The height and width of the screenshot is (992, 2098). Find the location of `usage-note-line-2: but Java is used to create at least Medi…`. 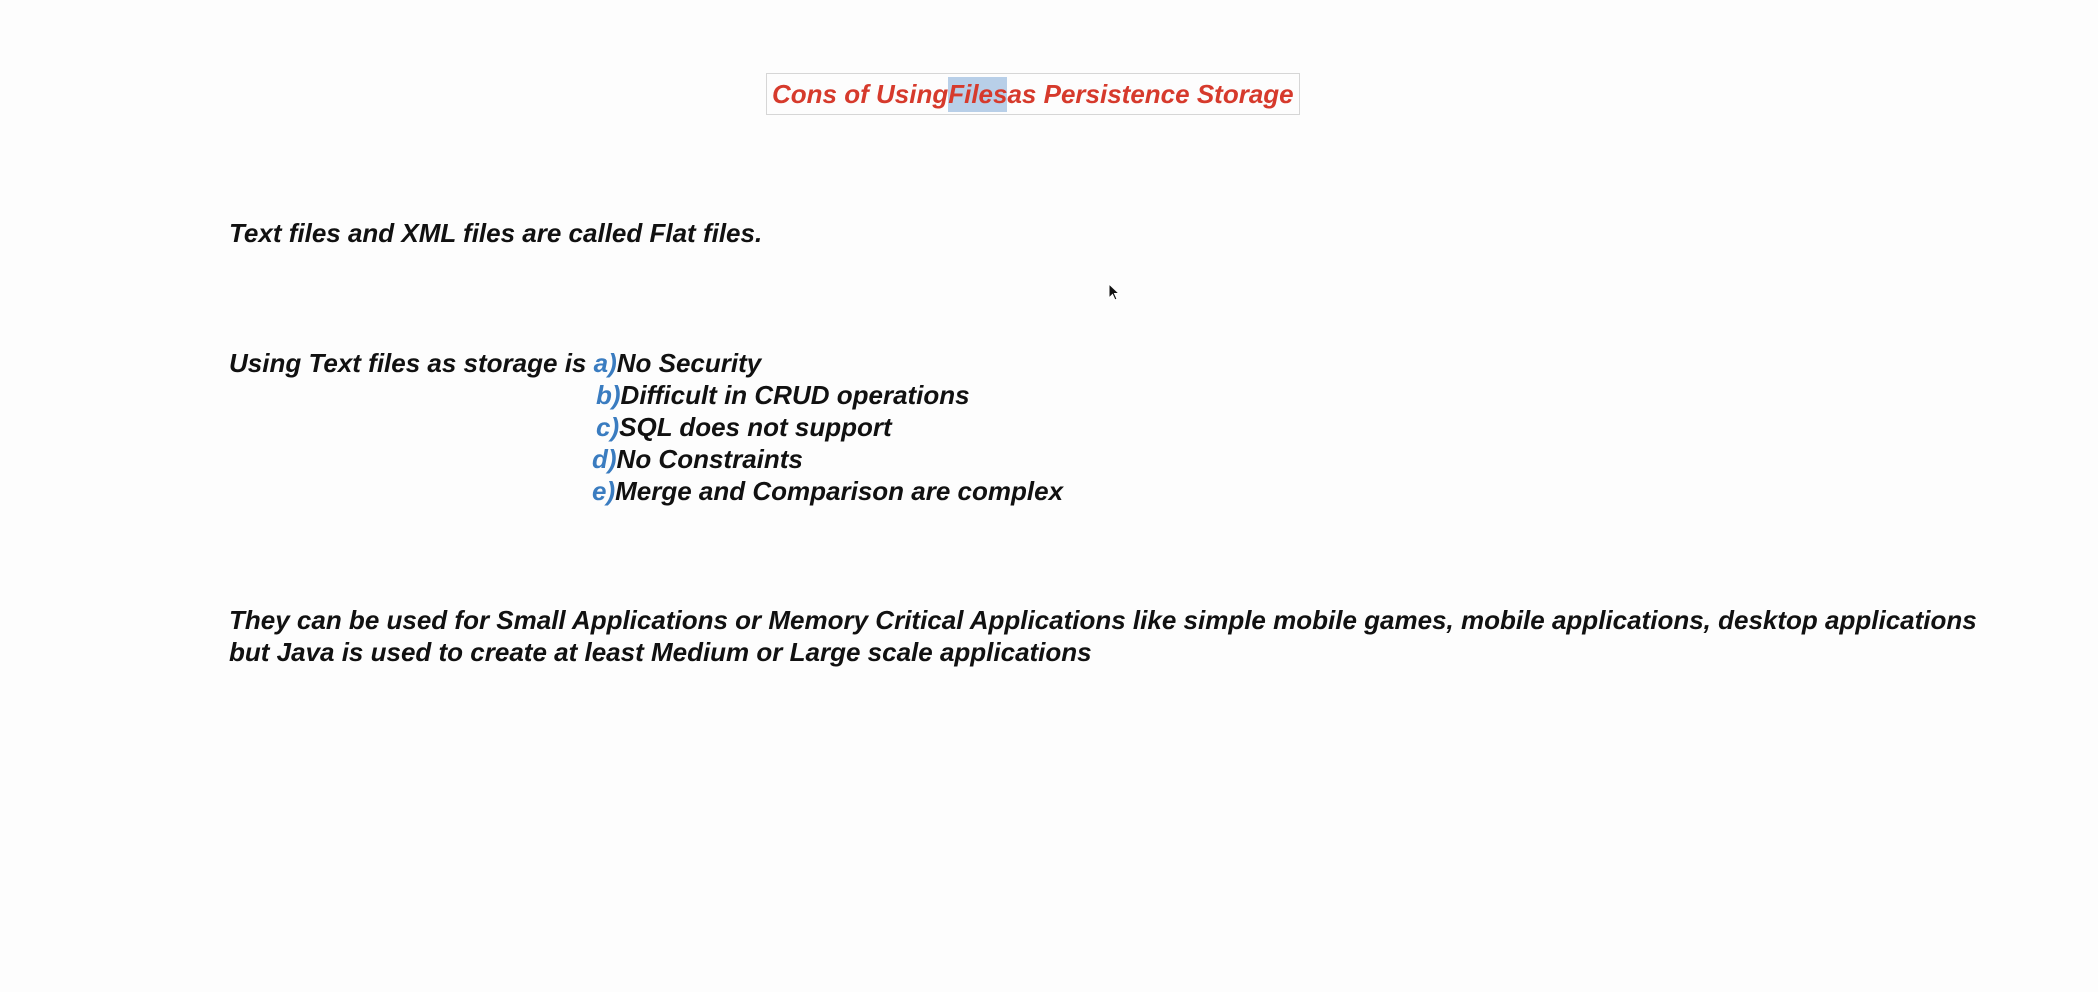

usage-note-line-2: but Java is used to create at least Medi… is located at coordinates (660, 652).